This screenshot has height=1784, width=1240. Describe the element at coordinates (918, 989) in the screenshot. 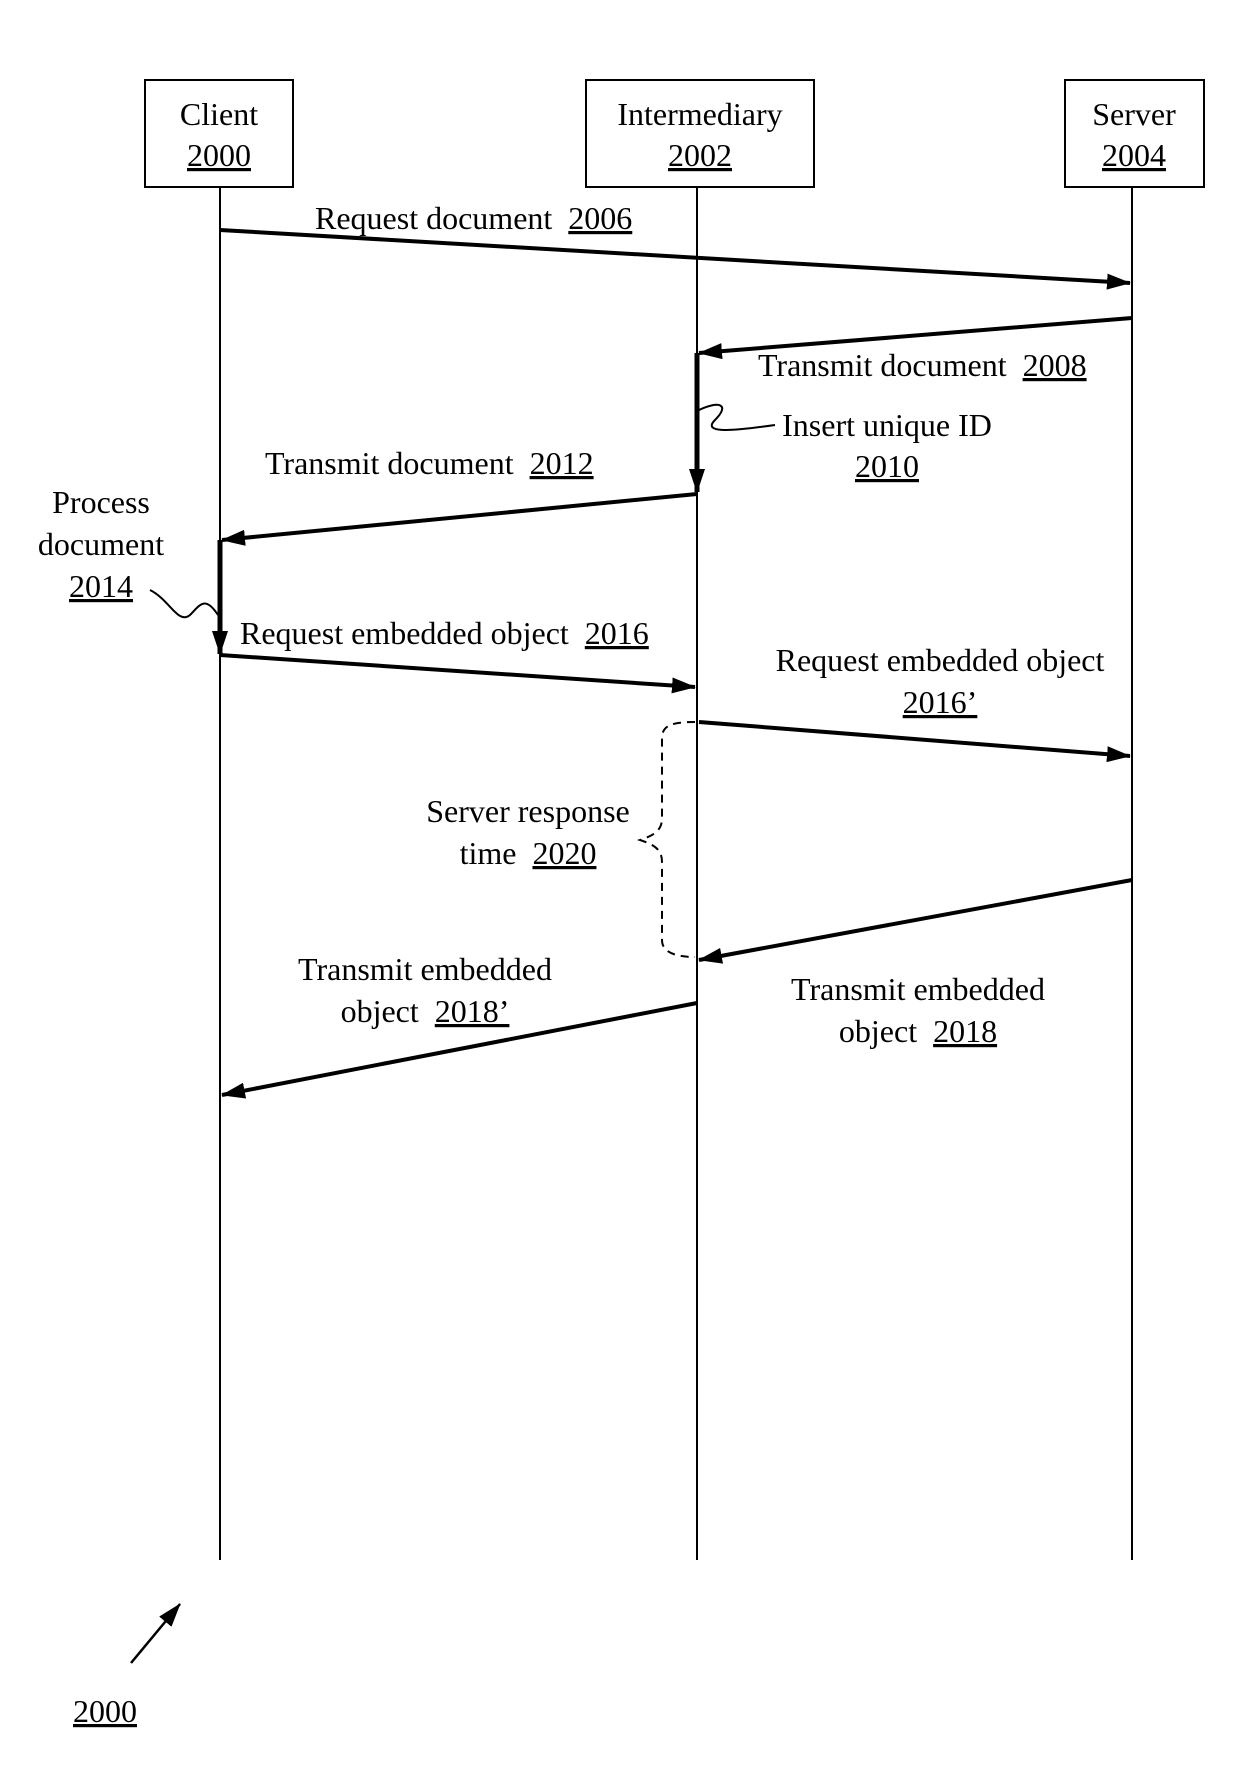

I see `message-label-2018-line1: Transmit embedded` at that location.